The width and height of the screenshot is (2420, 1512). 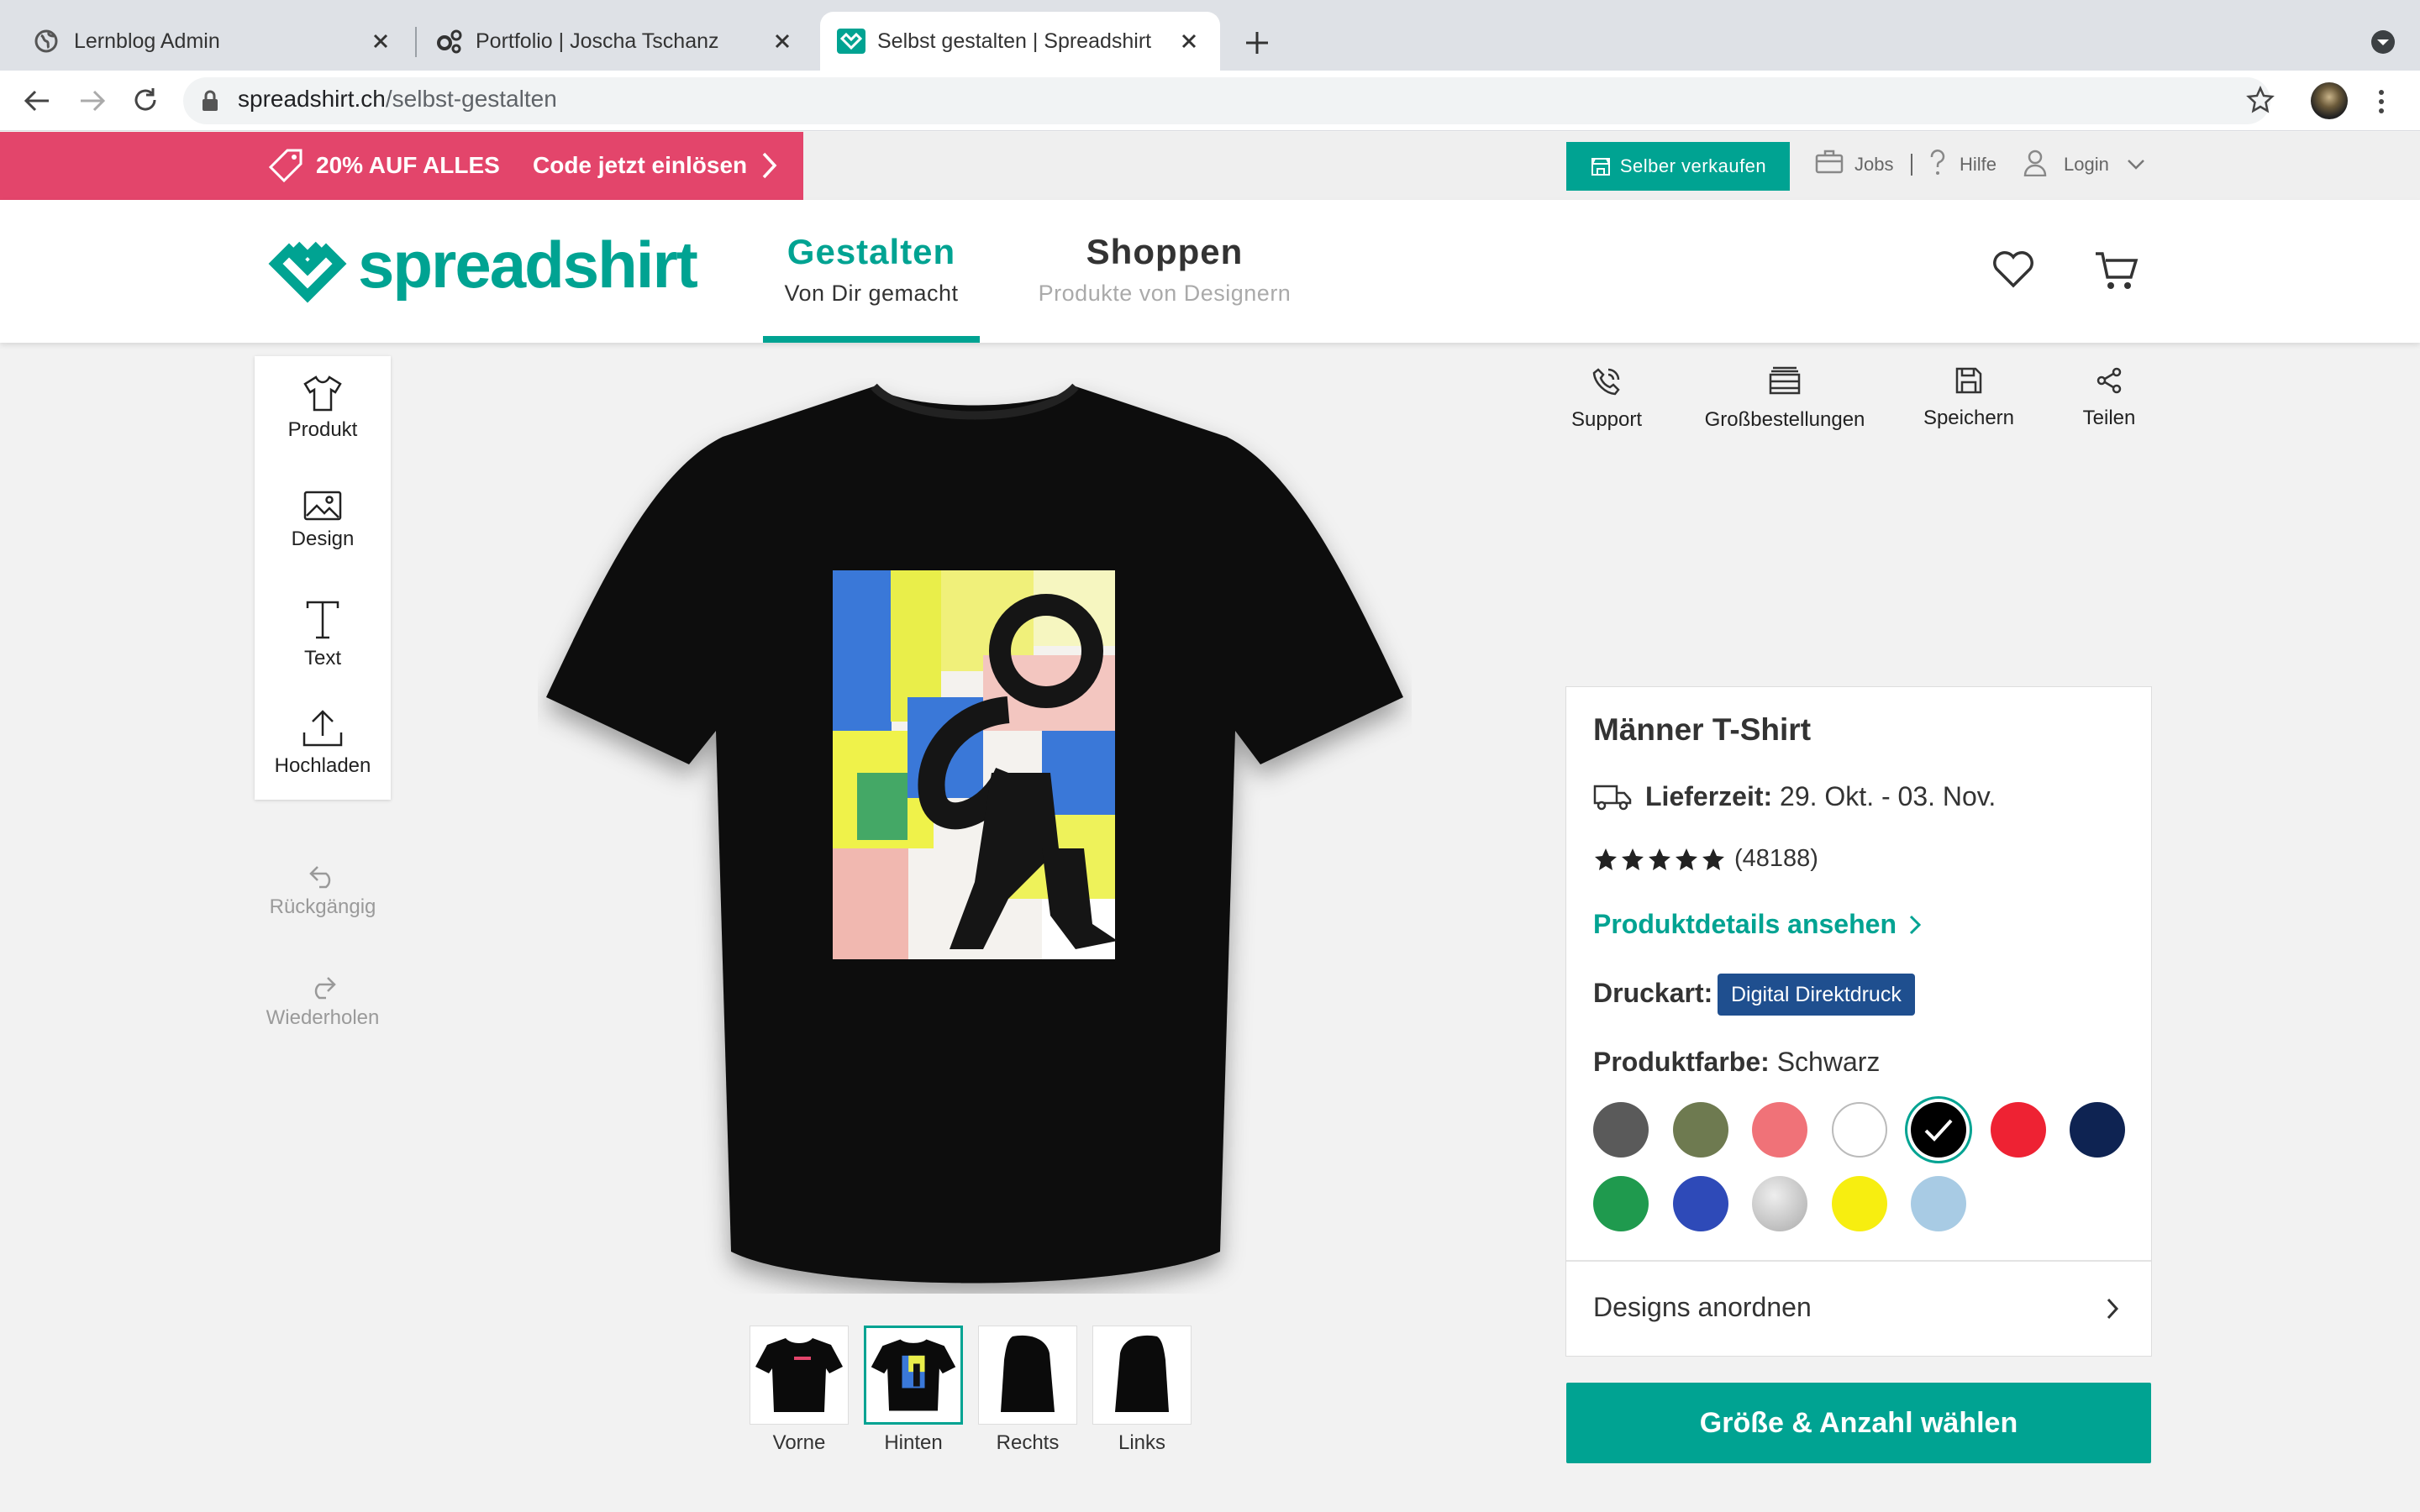 I want to click on tool-design: Design, so click(x=323, y=521).